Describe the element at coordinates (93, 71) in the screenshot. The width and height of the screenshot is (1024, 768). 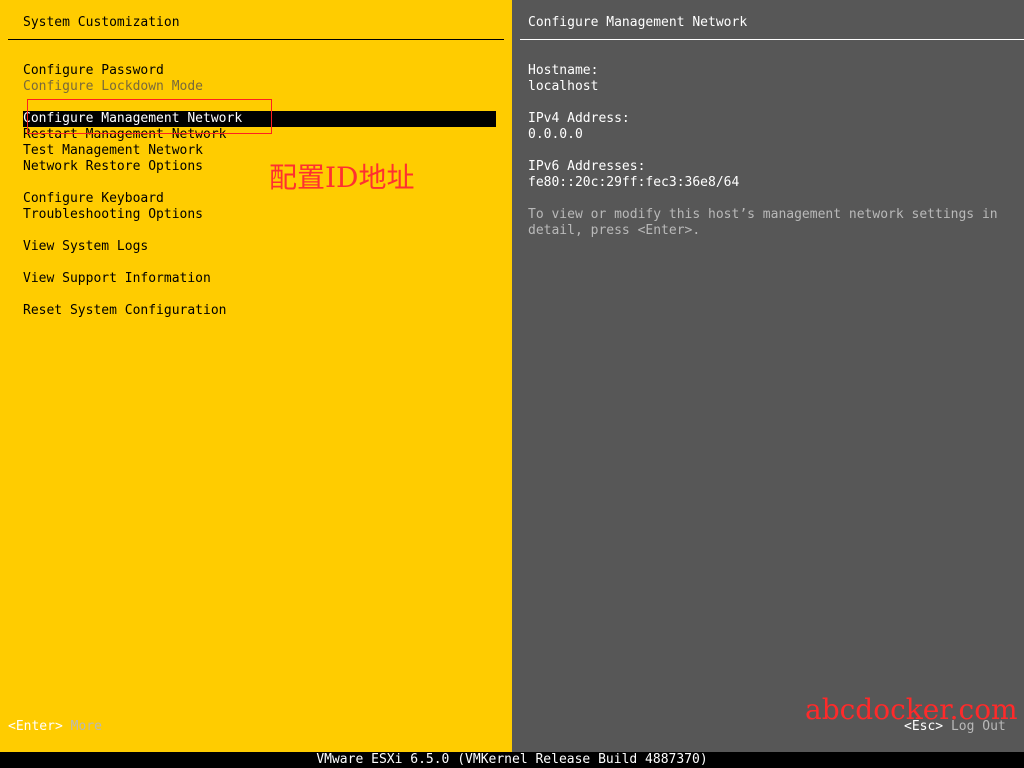
I see `menu-item-configure-password: Configure Password` at that location.